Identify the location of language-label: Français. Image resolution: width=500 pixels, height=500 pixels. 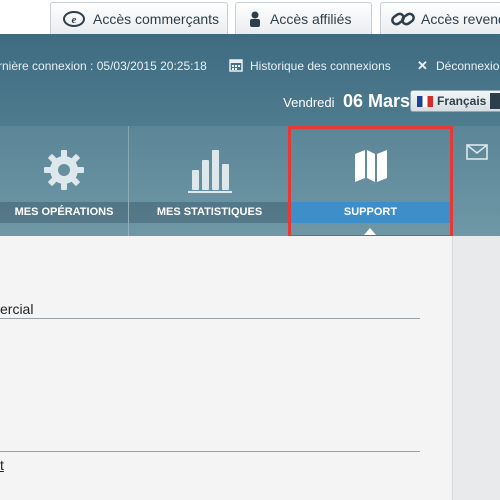
(462, 101).